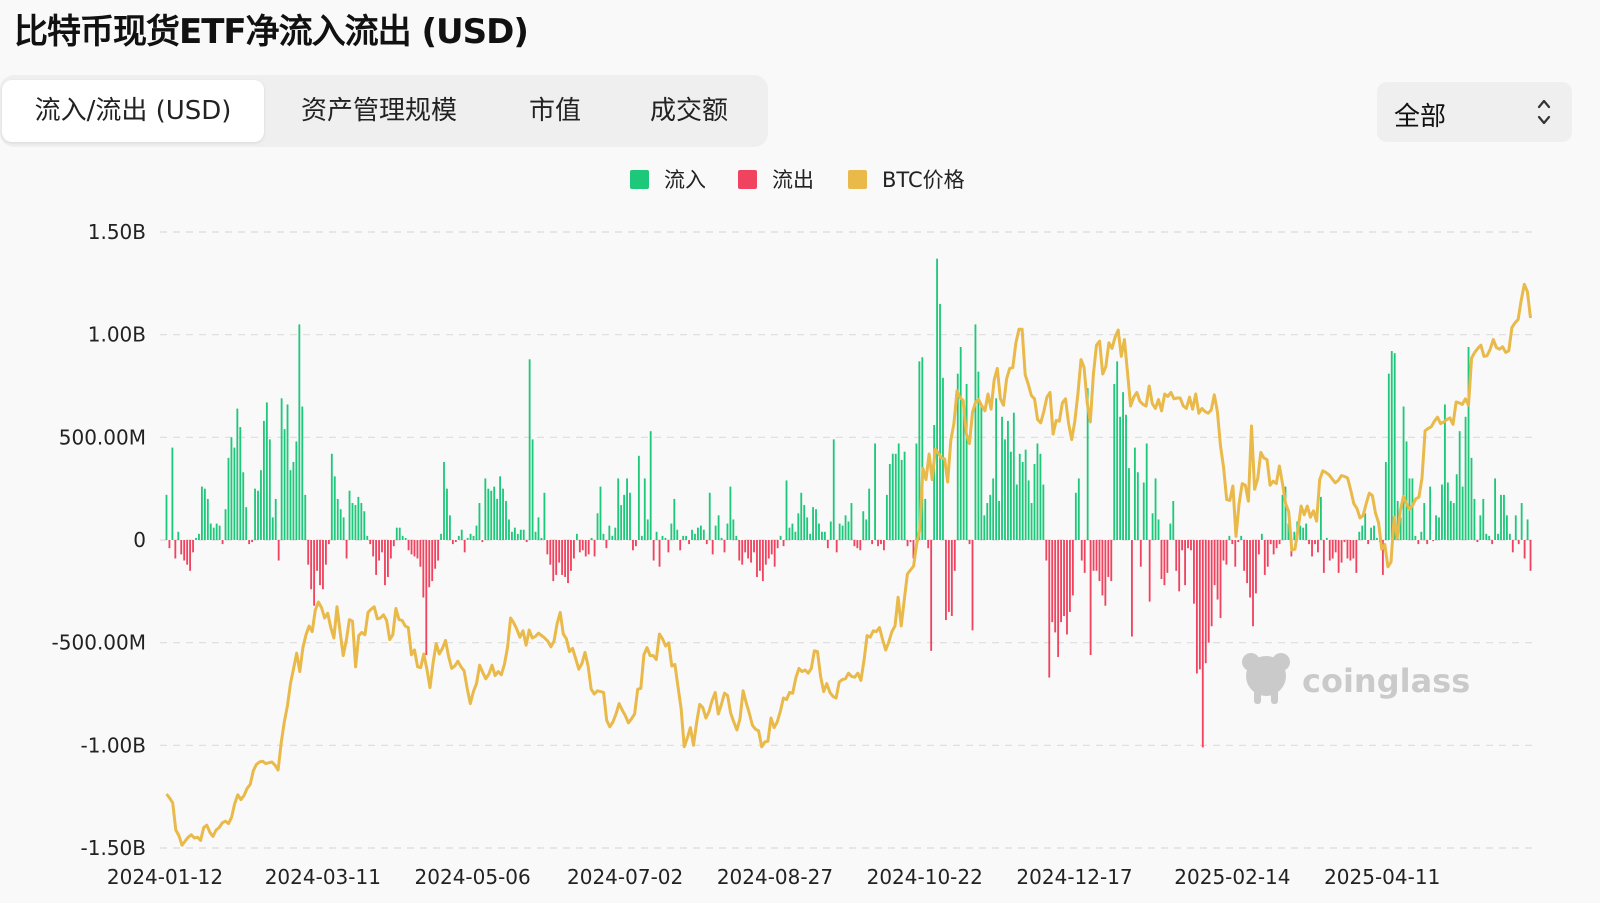  What do you see at coordinates (685, 180) in the screenshot?
I see `legend-label: 流入` at bounding box center [685, 180].